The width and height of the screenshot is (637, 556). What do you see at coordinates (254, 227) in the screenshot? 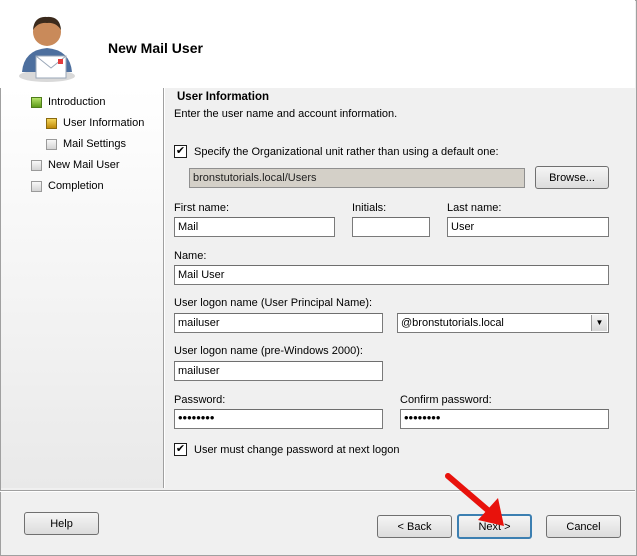
I see `first-name-field: Mail` at bounding box center [254, 227].